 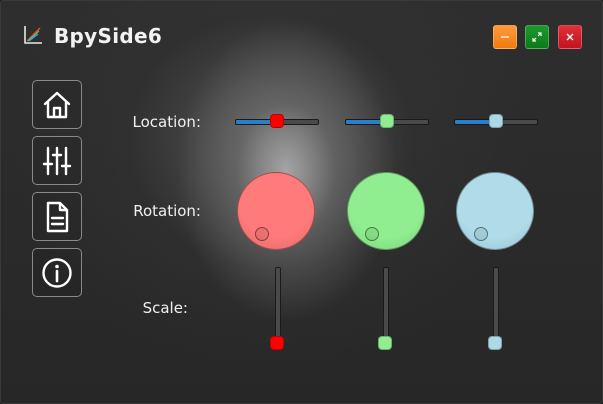 I want to click on app-title: BpySide6, so click(x=108, y=36).